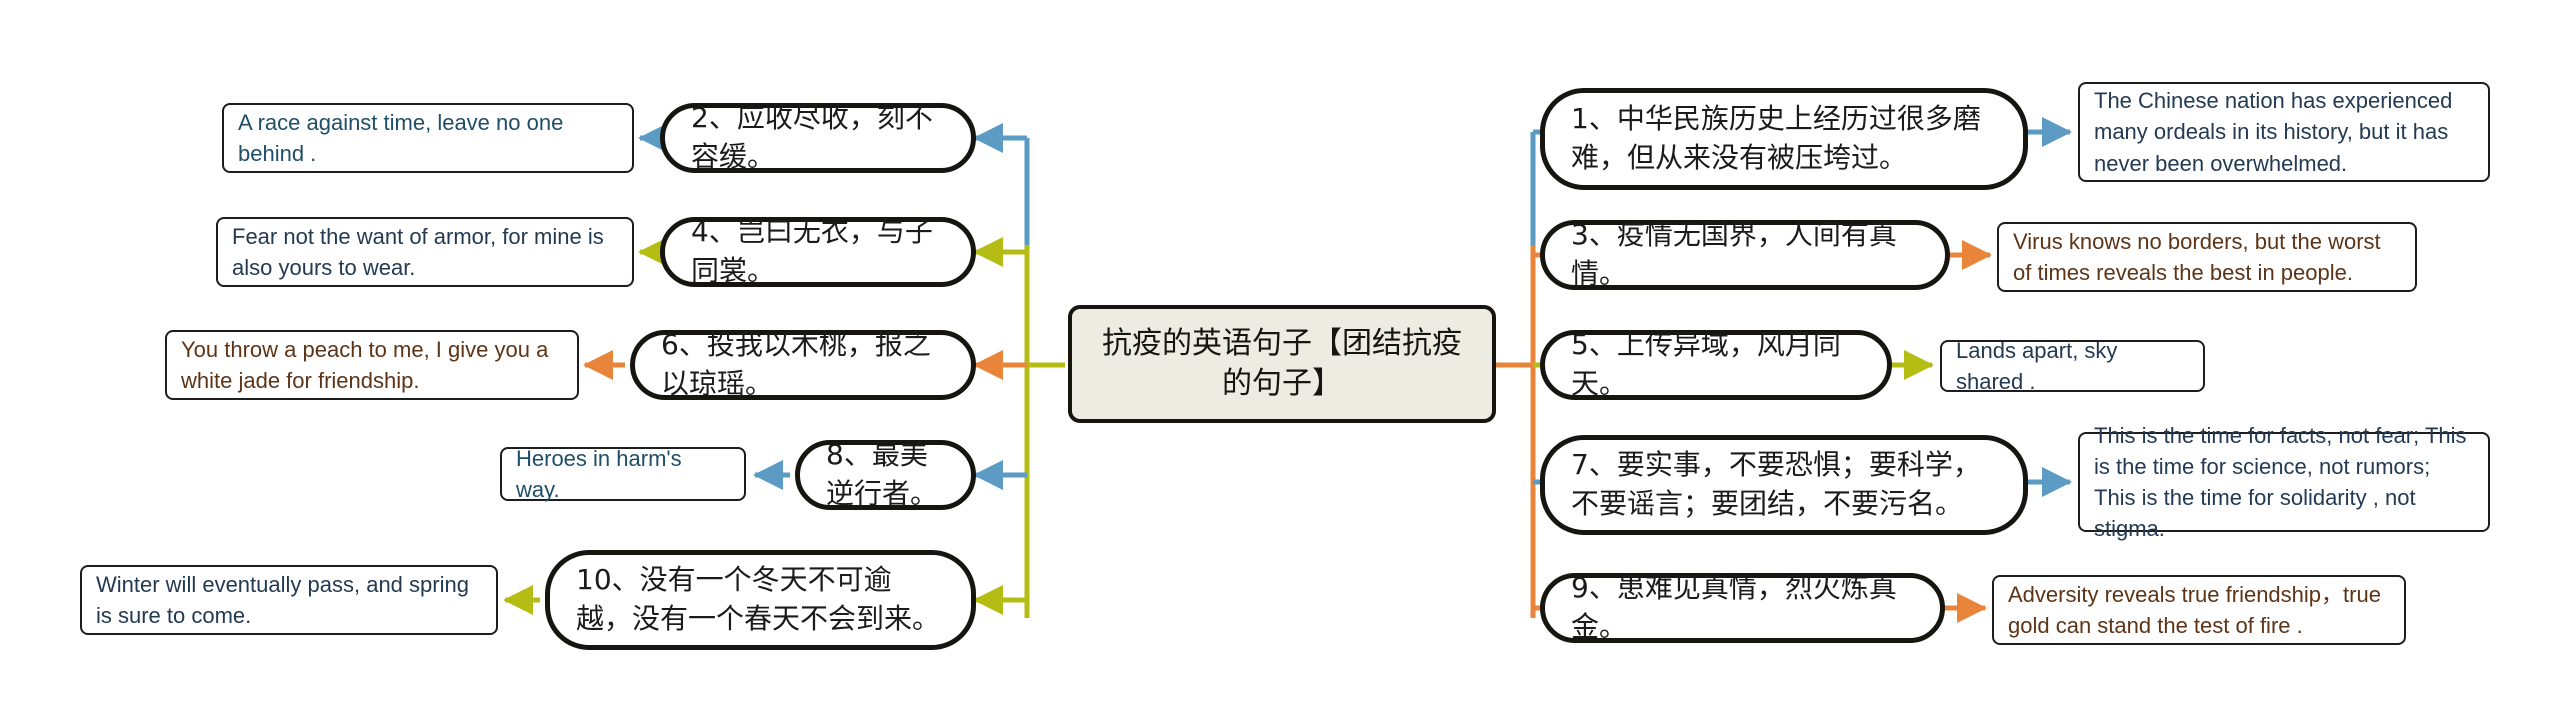 The height and width of the screenshot is (724, 2560). What do you see at coordinates (812, 137) in the screenshot?
I see `left-node-2-label: 2、应收尽收，刻不容缓。` at bounding box center [812, 137].